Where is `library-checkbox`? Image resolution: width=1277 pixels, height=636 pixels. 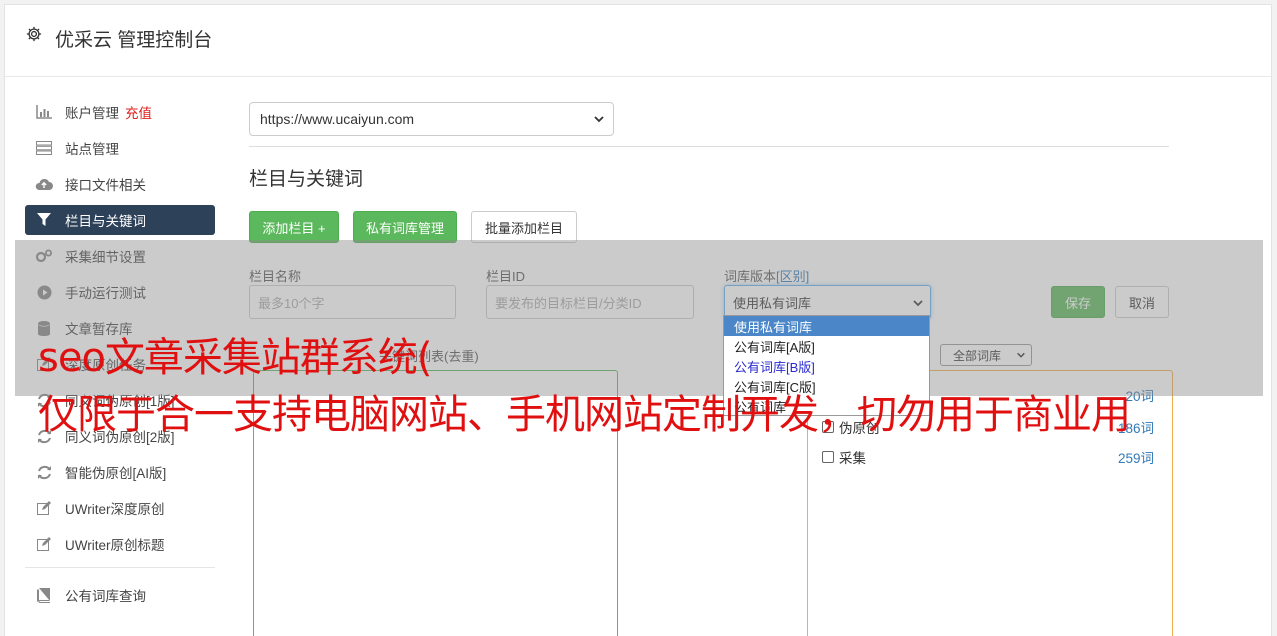
library-checkbox is located at coordinates (828, 457).